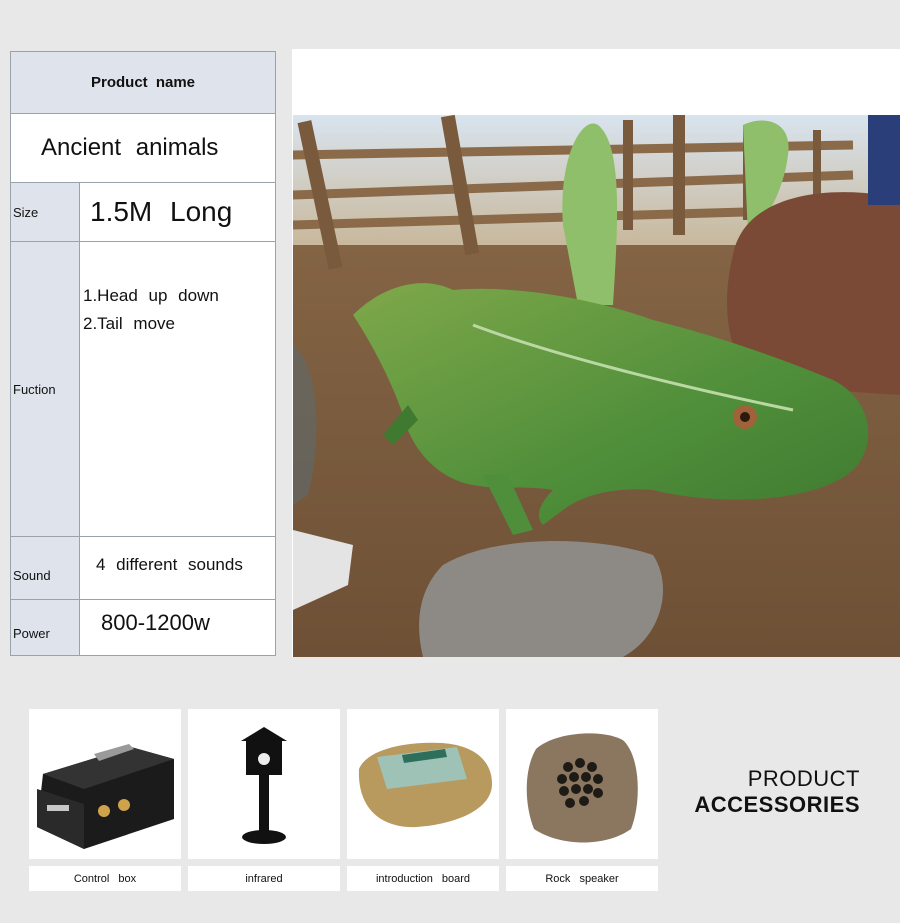 Image resolution: width=900 pixels, height=923 pixels. I want to click on accessory-card-control-box, so click(105, 784).